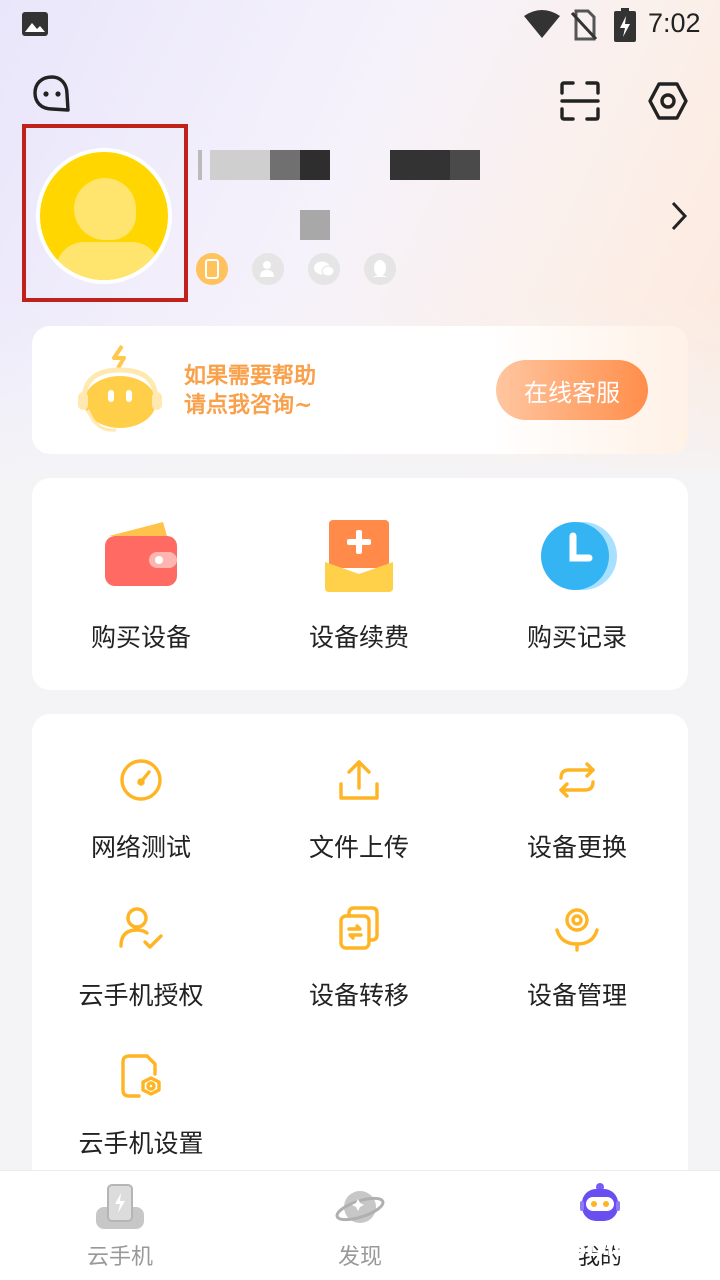 Image resolution: width=720 pixels, height=1280 pixels. I want to click on robot-avatar-icon, so click(600, 1202).